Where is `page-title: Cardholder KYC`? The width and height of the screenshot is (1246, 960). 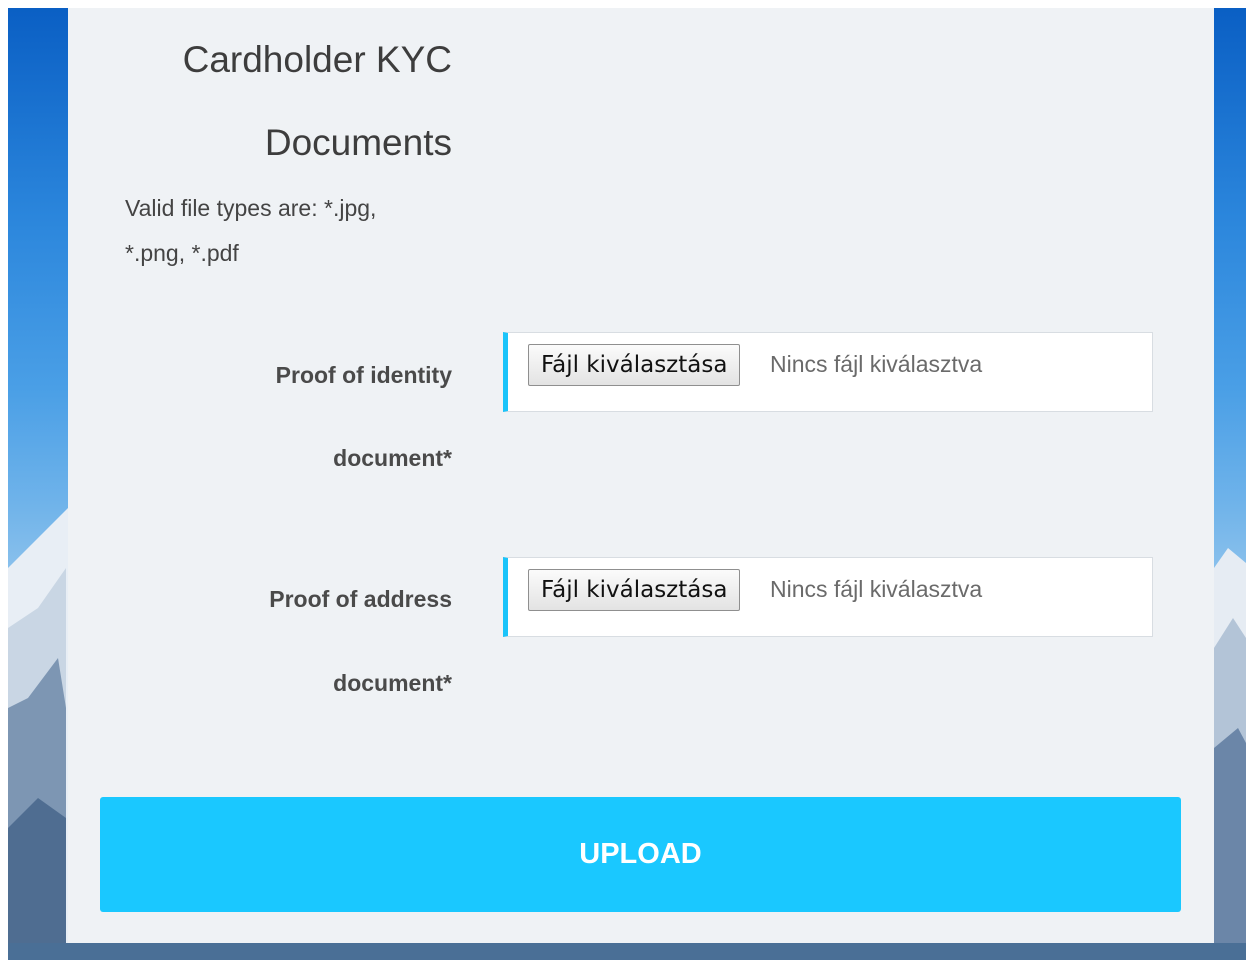
page-title: Cardholder KYC is located at coordinates (317, 59).